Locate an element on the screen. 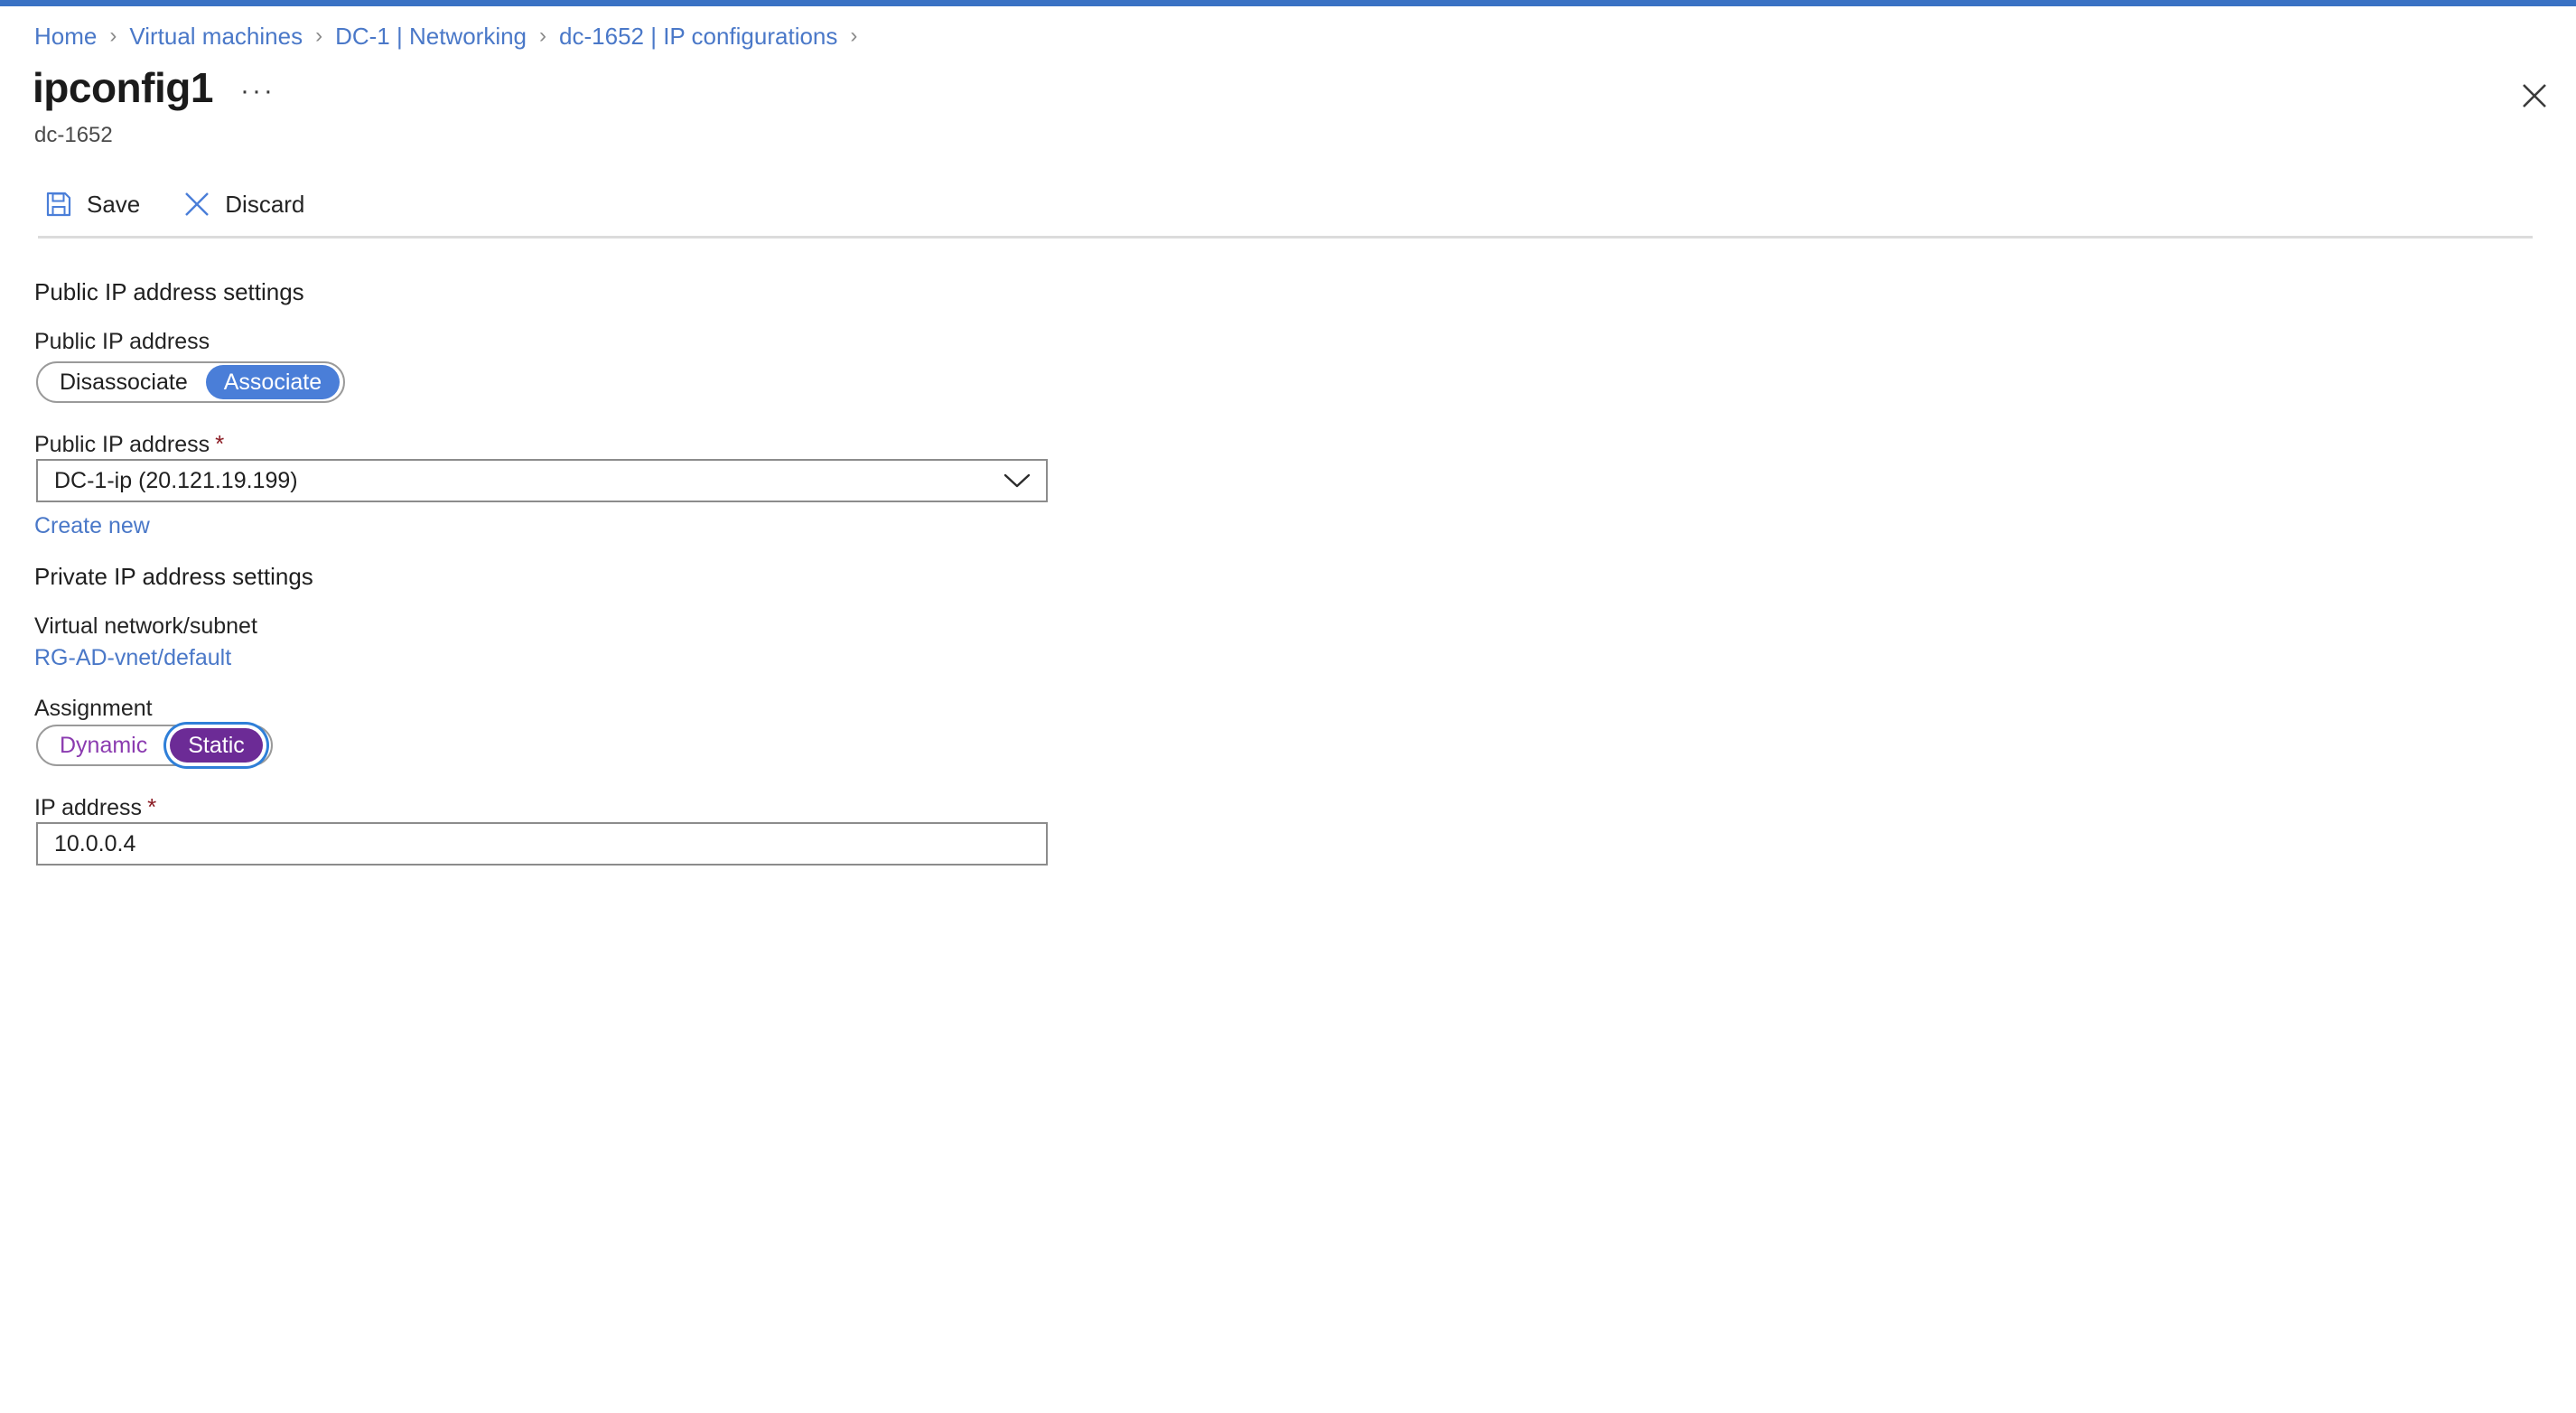 The image size is (2576, 1413). save-button: Save is located at coordinates (94, 204).